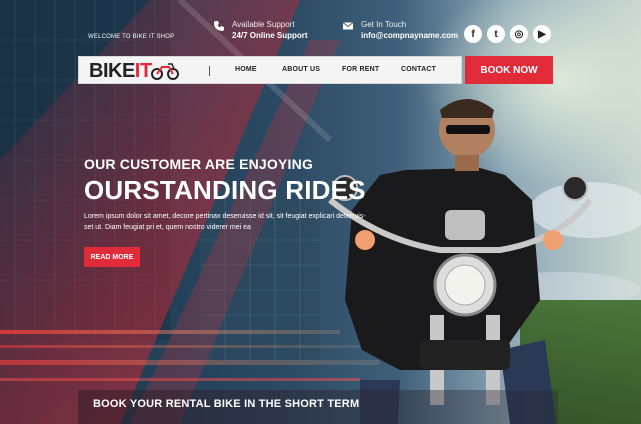 The image size is (641, 424). Describe the element at coordinates (219, 26) in the screenshot. I see `phone-icon` at that location.